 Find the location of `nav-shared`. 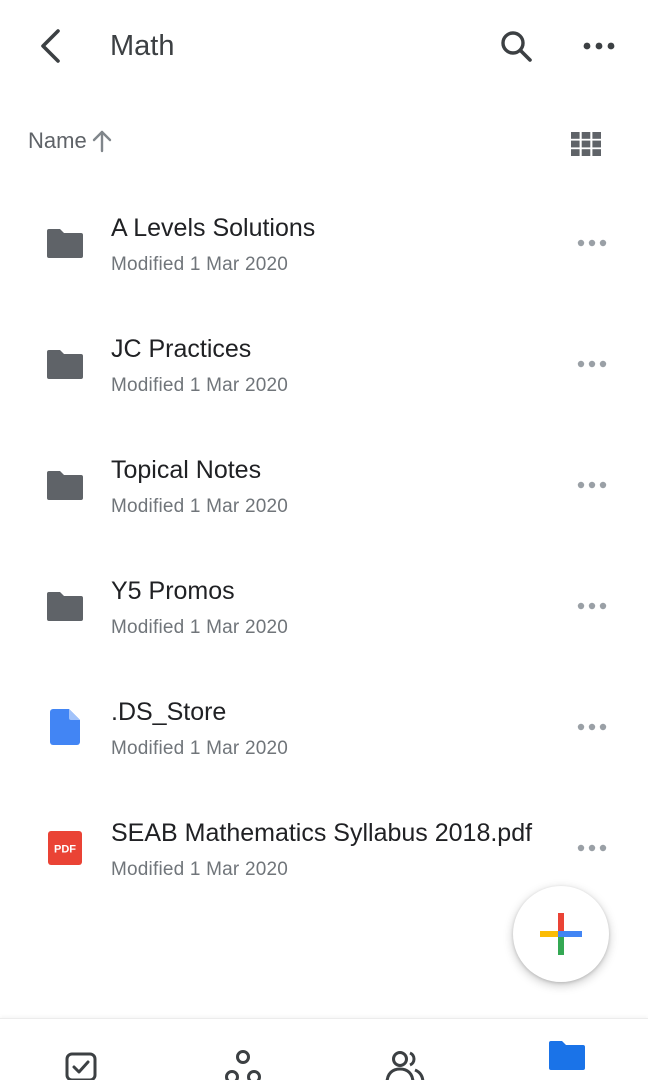

nav-shared is located at coordinates (405, 1064).